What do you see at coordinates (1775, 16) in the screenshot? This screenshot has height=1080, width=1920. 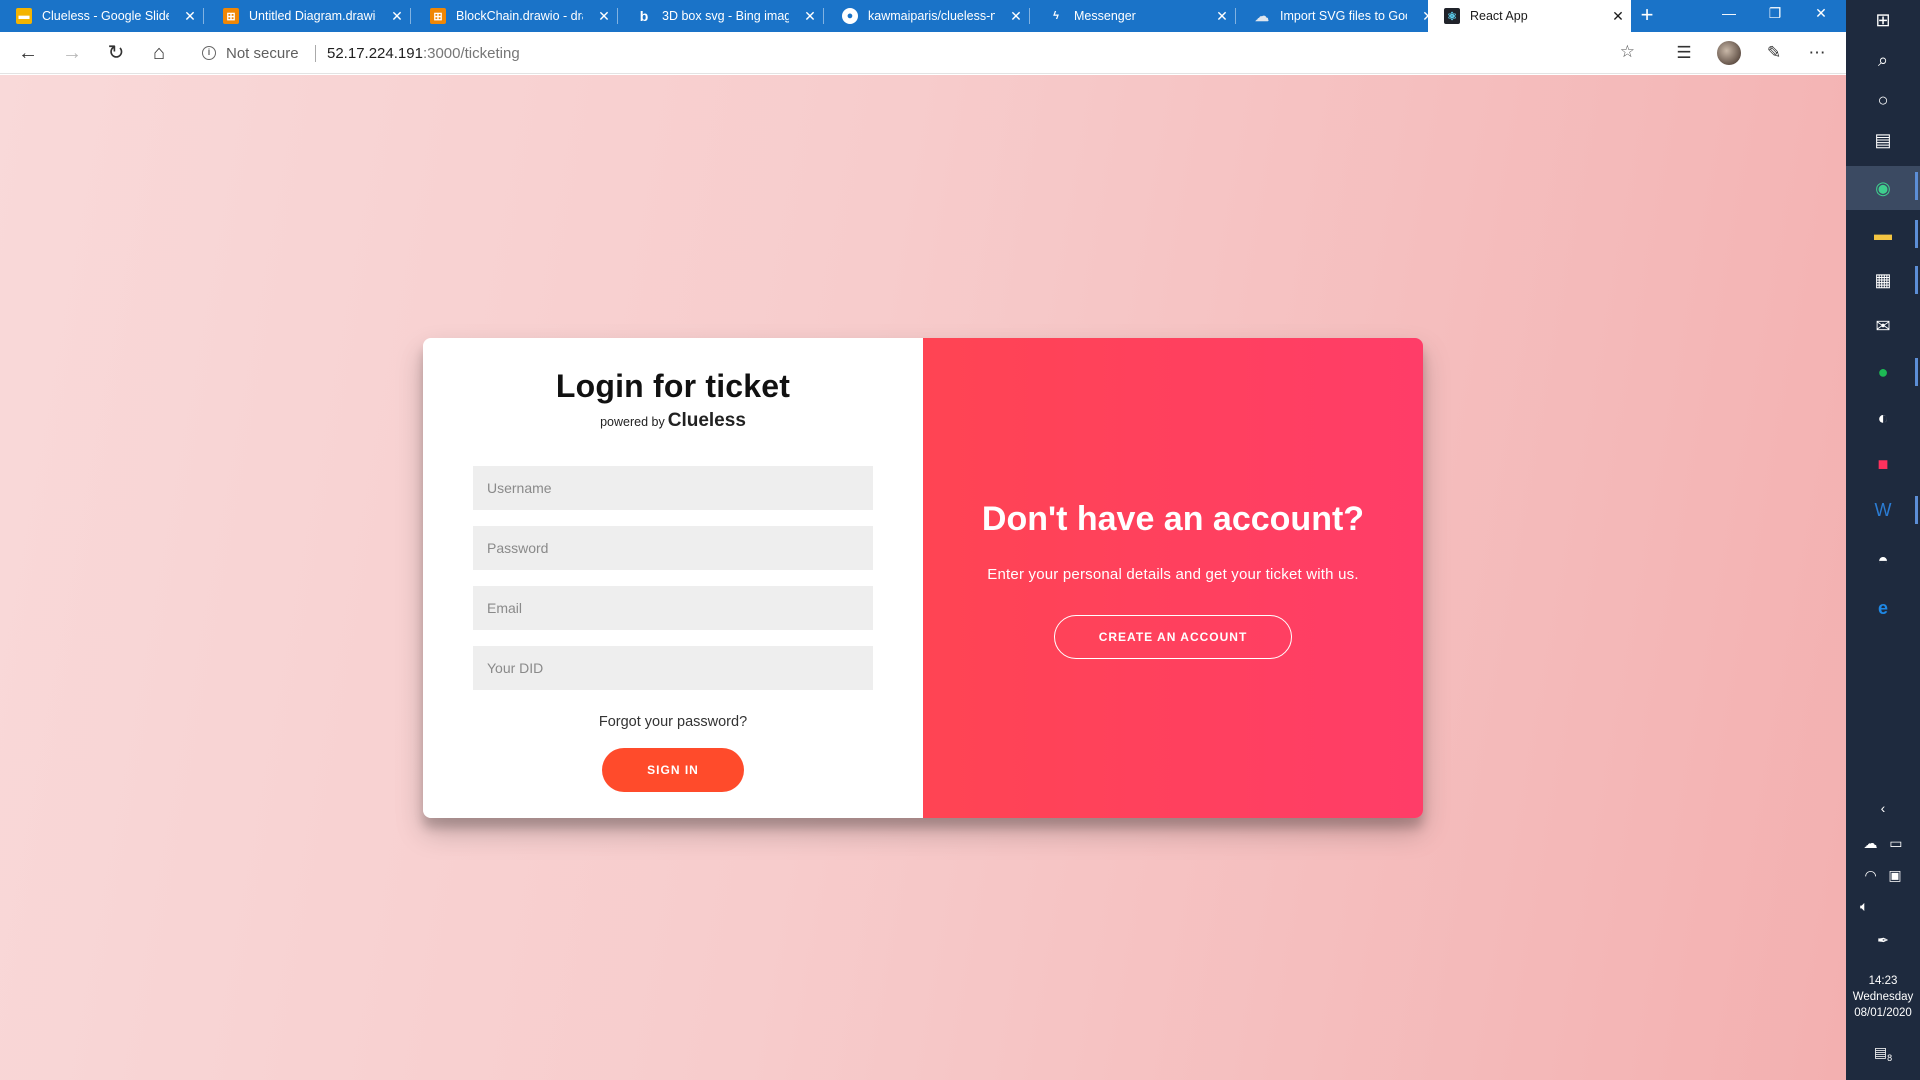 I see `restore-button: ❐` at bounding box center [1775, 16].